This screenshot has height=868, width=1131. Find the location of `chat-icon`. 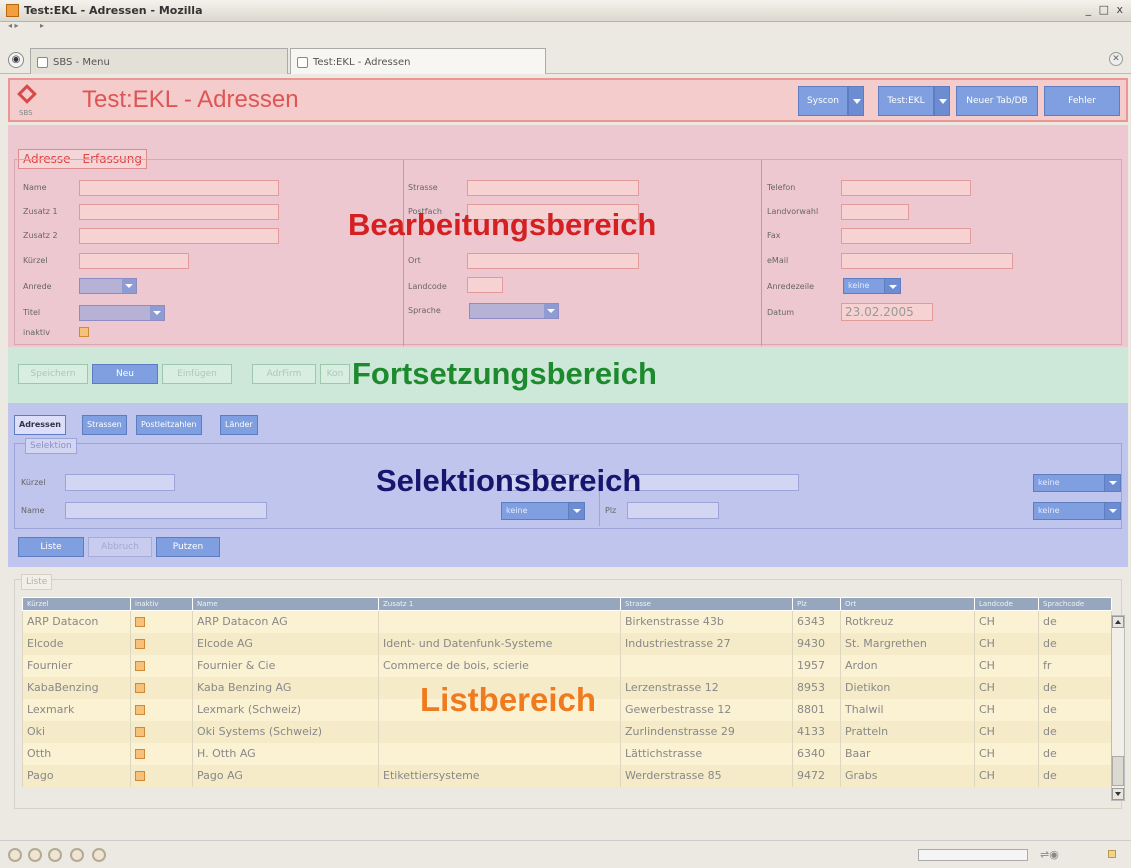

chat-icon is located at coordinates (77, 855).